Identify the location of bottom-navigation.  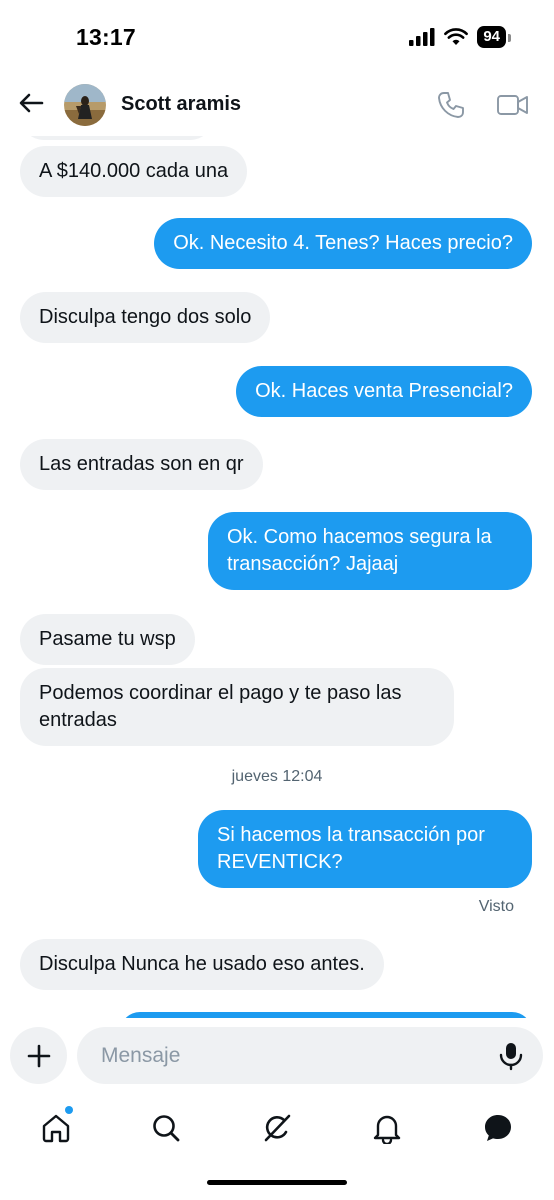
(277, 1147).